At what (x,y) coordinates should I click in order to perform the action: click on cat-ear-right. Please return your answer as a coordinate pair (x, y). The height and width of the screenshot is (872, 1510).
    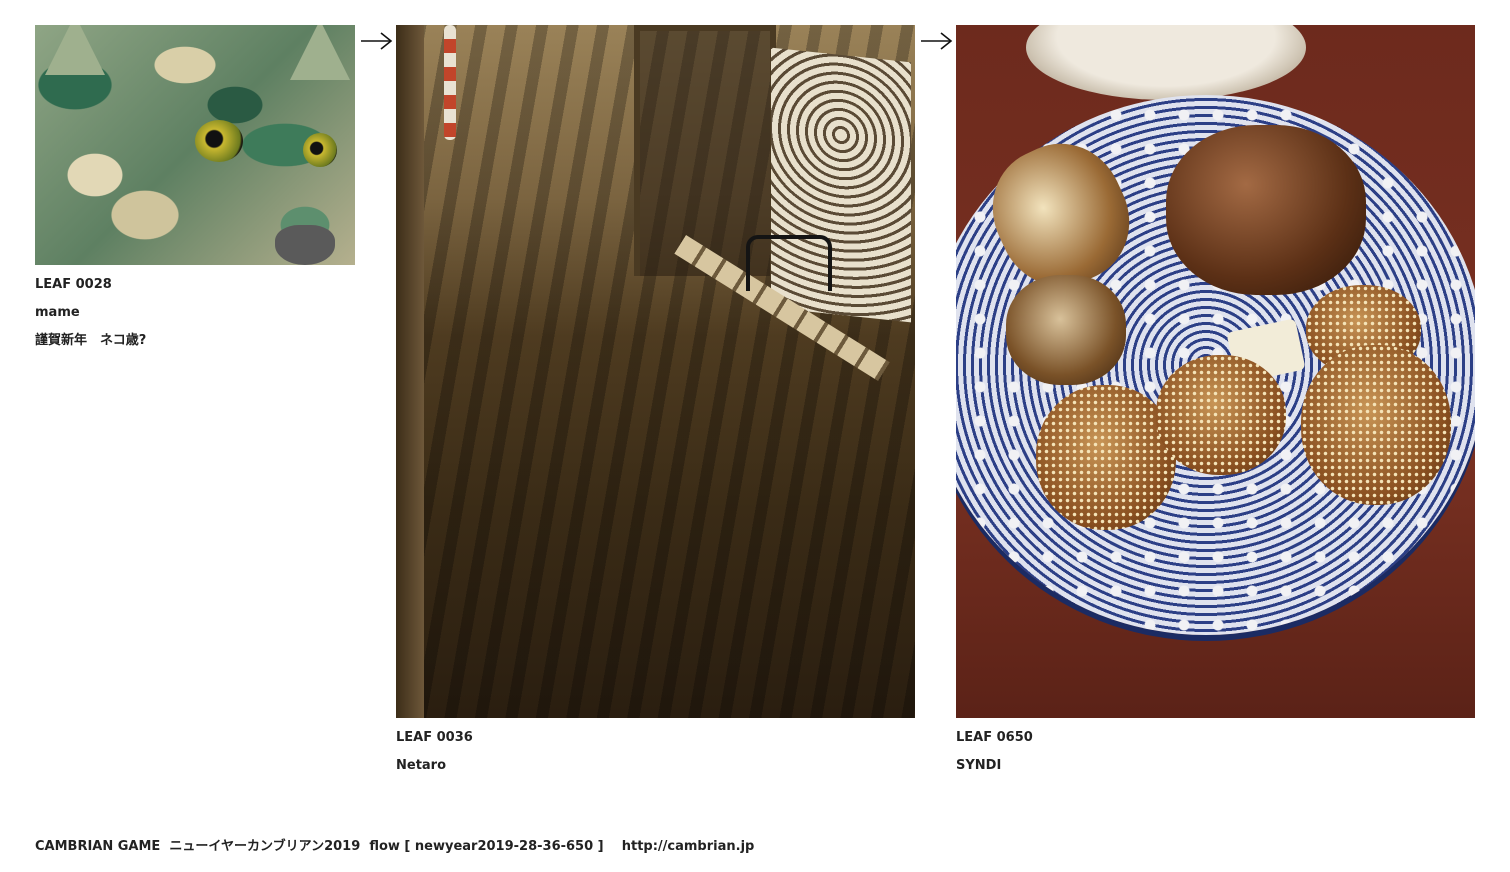
    Looking at the image, I should click on (320, 52).